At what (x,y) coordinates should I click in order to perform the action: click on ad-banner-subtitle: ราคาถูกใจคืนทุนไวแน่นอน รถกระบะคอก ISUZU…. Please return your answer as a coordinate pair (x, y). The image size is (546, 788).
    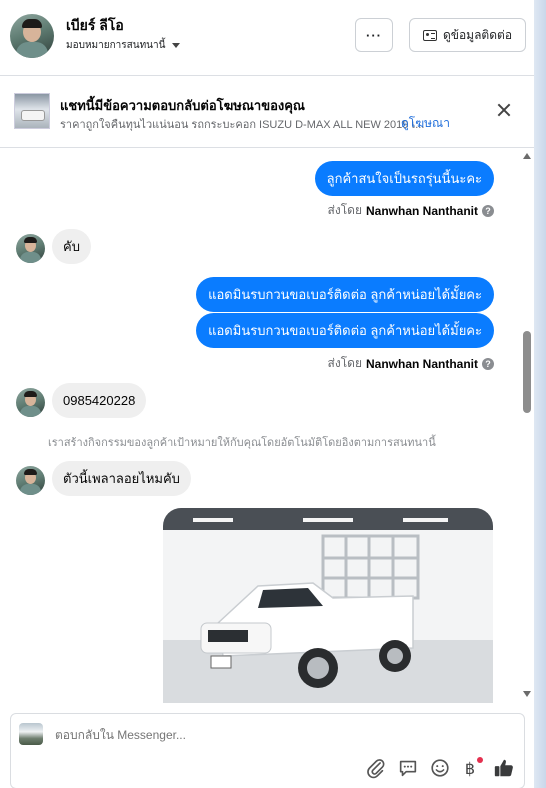
    Looking at the image, I should click on (242, 125).